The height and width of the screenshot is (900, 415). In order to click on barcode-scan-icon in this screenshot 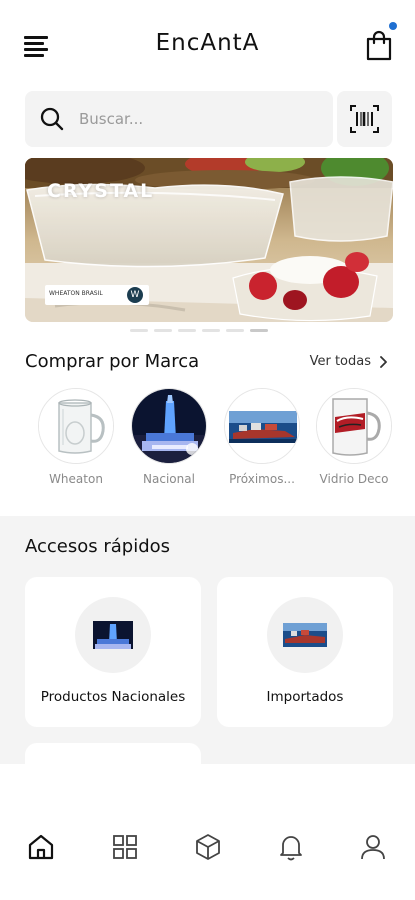, I will do `click(364, 119)`.